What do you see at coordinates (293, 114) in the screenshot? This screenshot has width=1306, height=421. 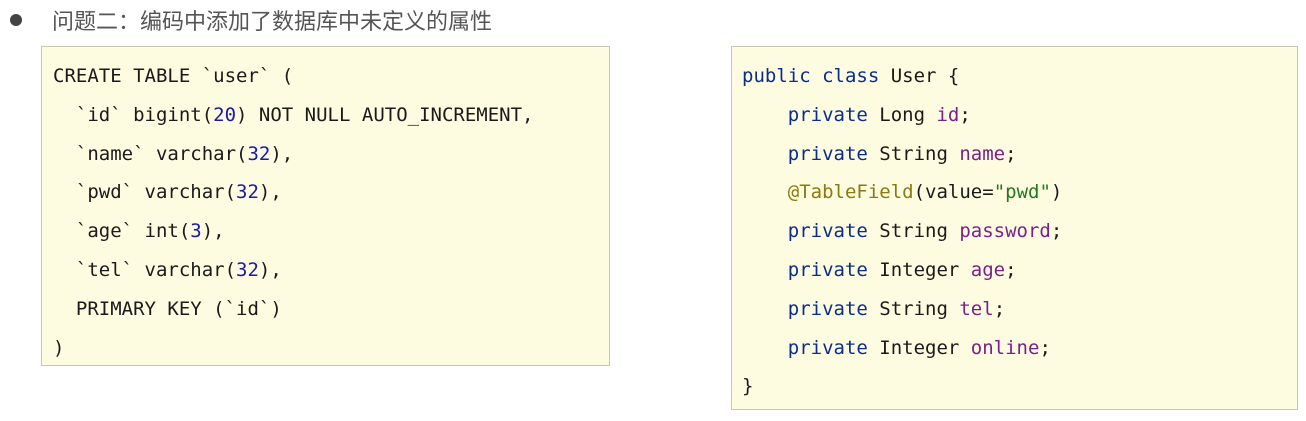 I see `sql-line: `id` bigint(20) NOT NULL AUTO_INCREMENT,` at bounding box center [293, 114].